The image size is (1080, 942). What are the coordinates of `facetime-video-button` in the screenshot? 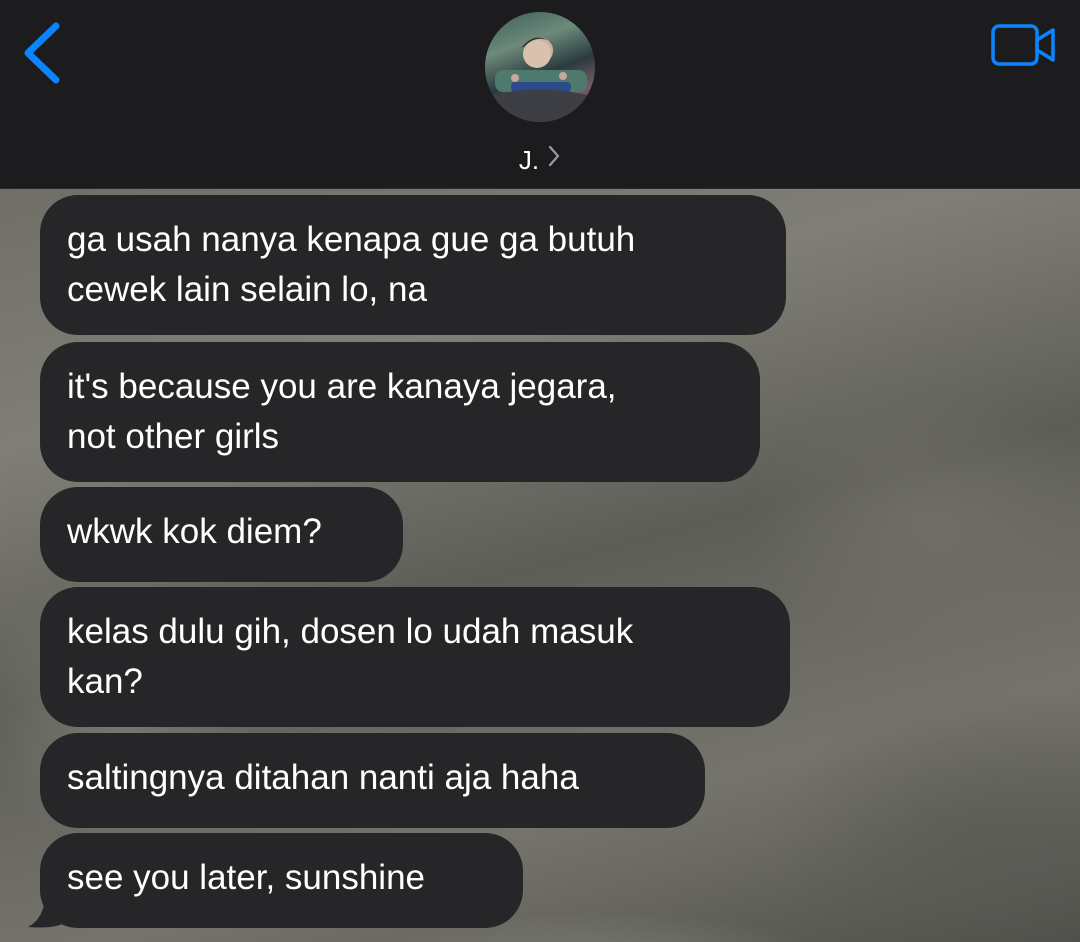 It's located at (1024, 45).